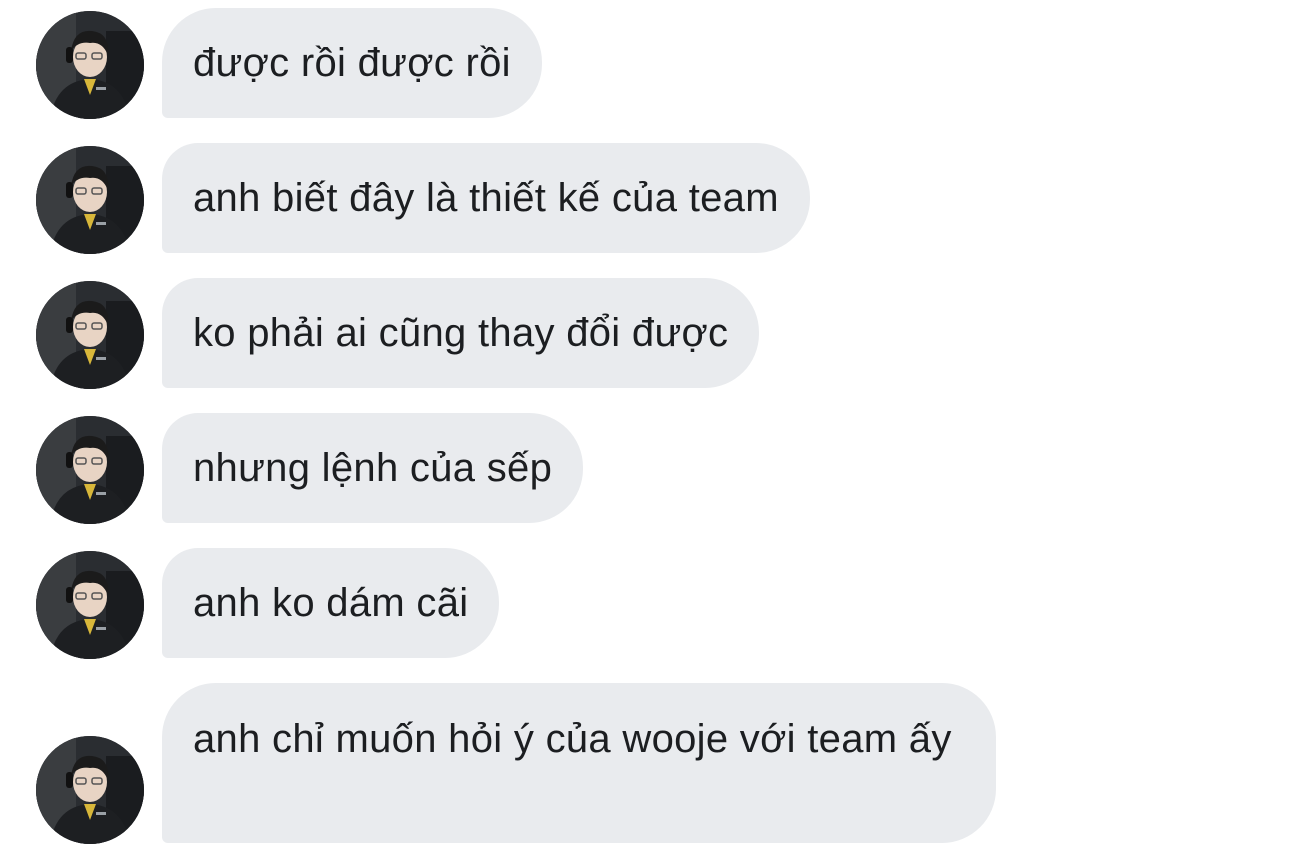 Image resolution: width=1290 pixels, height=856 pixels. What do you see at coordinates (486, 198) in the screenshot?
I see `message-bubble: anh biết đây là thiết kế của team` at bounding box center [486, 198].